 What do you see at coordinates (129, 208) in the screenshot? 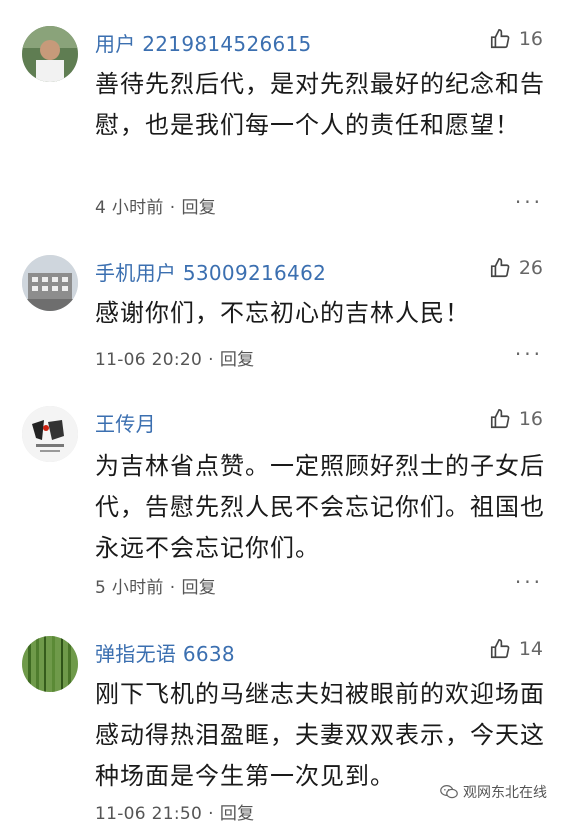
I see `timestamp: 4 小时前` at bounding box center [129, 208].